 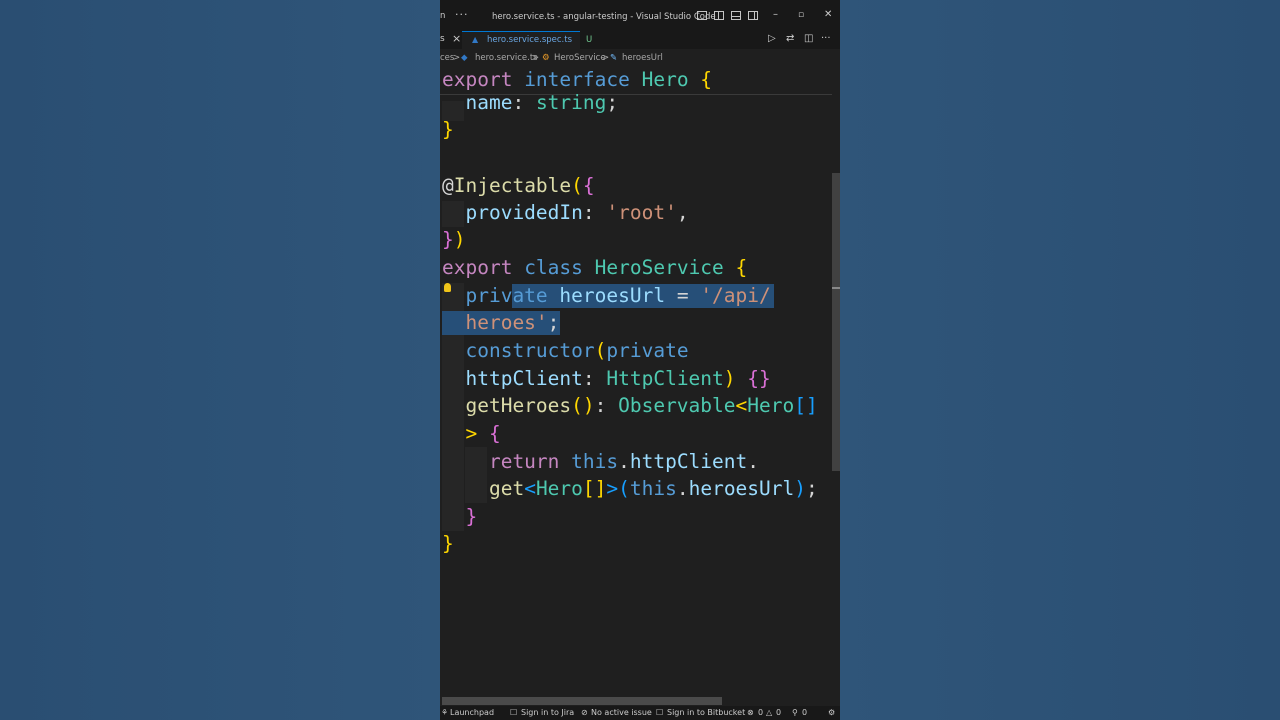 What do you see at coordinates (836, 322) in the screenshot?
I see `vertical-scrollbar-thumb` at bounding box center [836, 322].